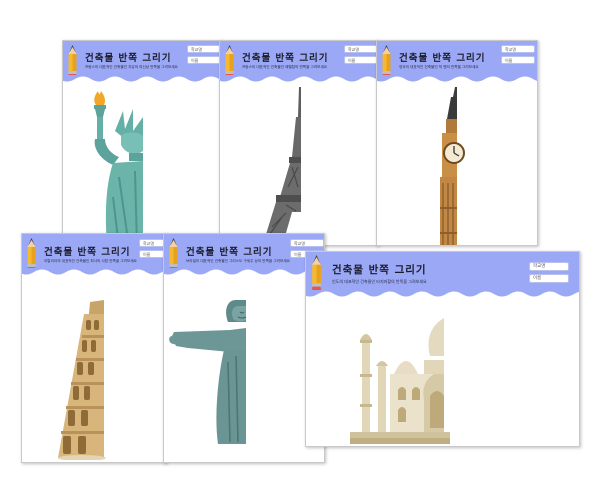 The image size is (602, 502). I want to click on leaning-tower-of-pisa-half-illustration, so click(82, 380).